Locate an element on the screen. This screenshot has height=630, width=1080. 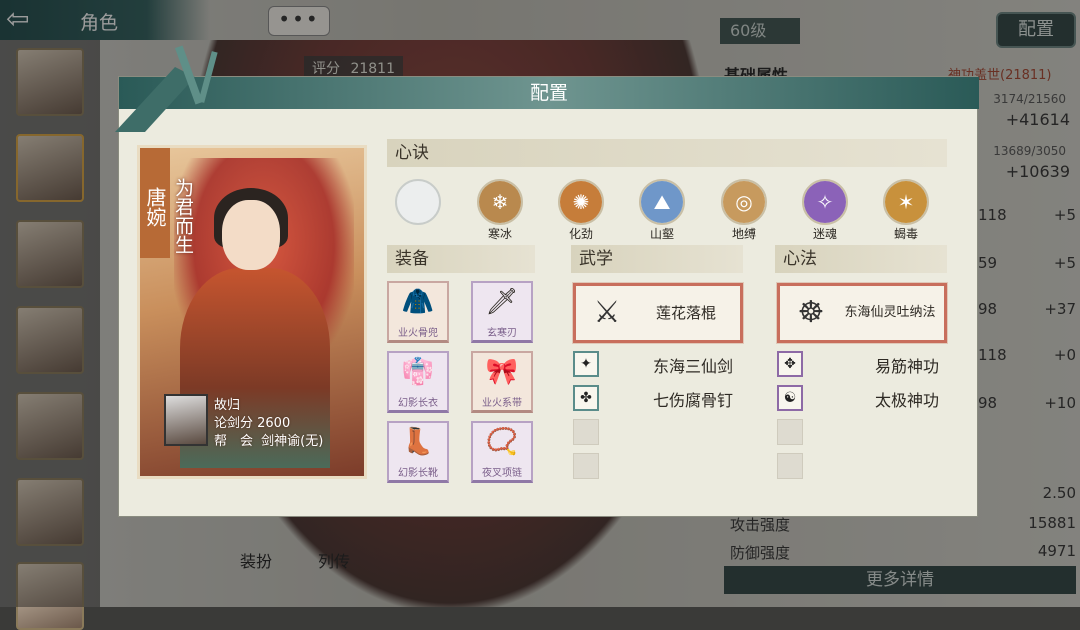
scorpion-icon: ✶ is located at coordinates (906, 202).